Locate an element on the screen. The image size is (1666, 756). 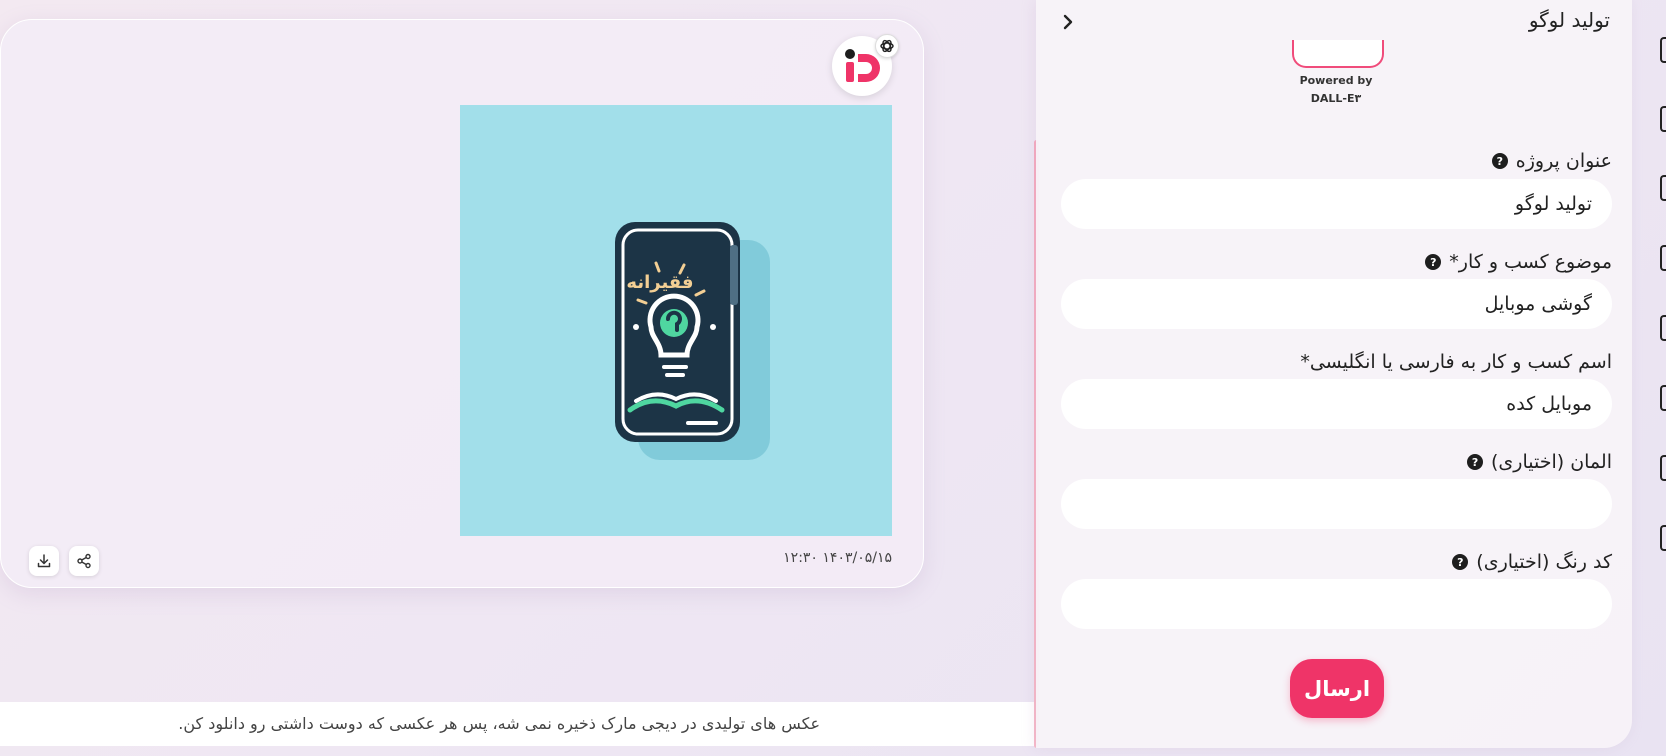
powered-model-label: DALL-E۳ is located at coordinates (1336, 98).